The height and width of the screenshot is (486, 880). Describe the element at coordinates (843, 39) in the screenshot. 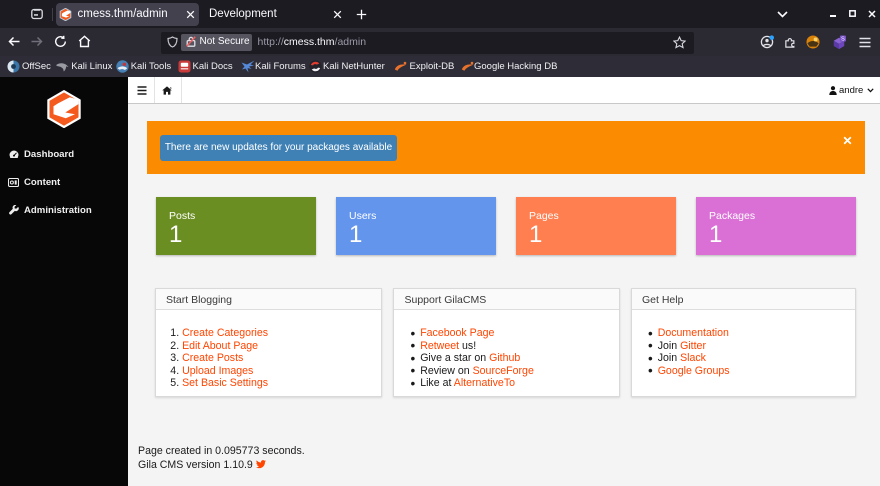

I see `svg-text: S` at that location.